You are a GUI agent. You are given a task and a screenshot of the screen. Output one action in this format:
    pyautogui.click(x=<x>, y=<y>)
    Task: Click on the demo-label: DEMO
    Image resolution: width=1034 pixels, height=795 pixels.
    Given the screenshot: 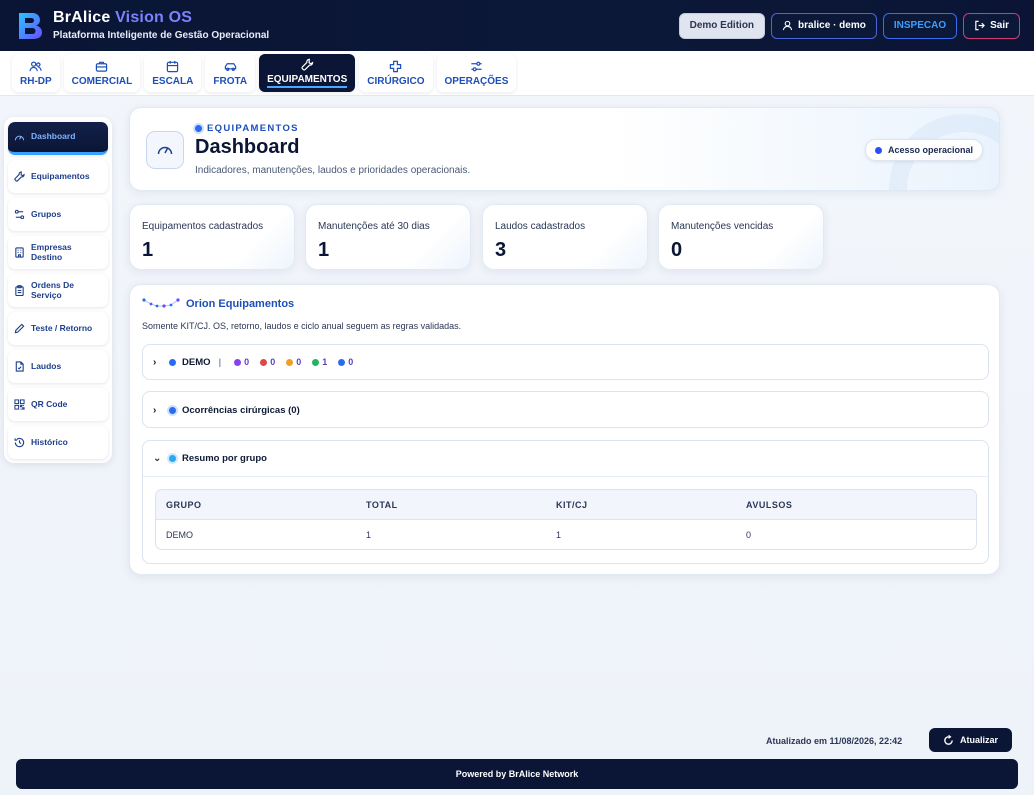 What is the action you would take?
    pyautogui.click(x=196, y=362)
    